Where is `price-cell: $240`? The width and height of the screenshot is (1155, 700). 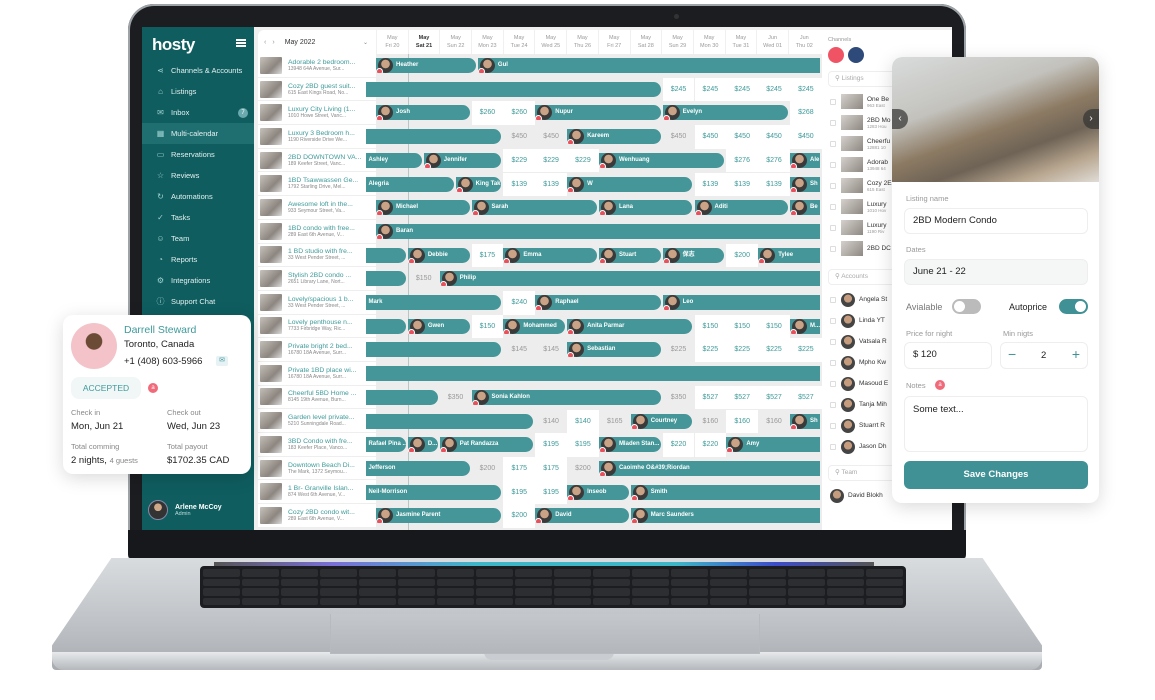 price-cell: $240 is located at coordinates (519, 303).